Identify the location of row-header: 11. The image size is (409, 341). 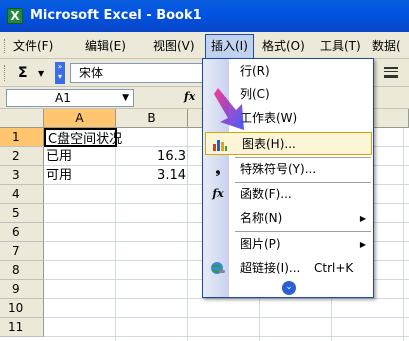
(22, 327).